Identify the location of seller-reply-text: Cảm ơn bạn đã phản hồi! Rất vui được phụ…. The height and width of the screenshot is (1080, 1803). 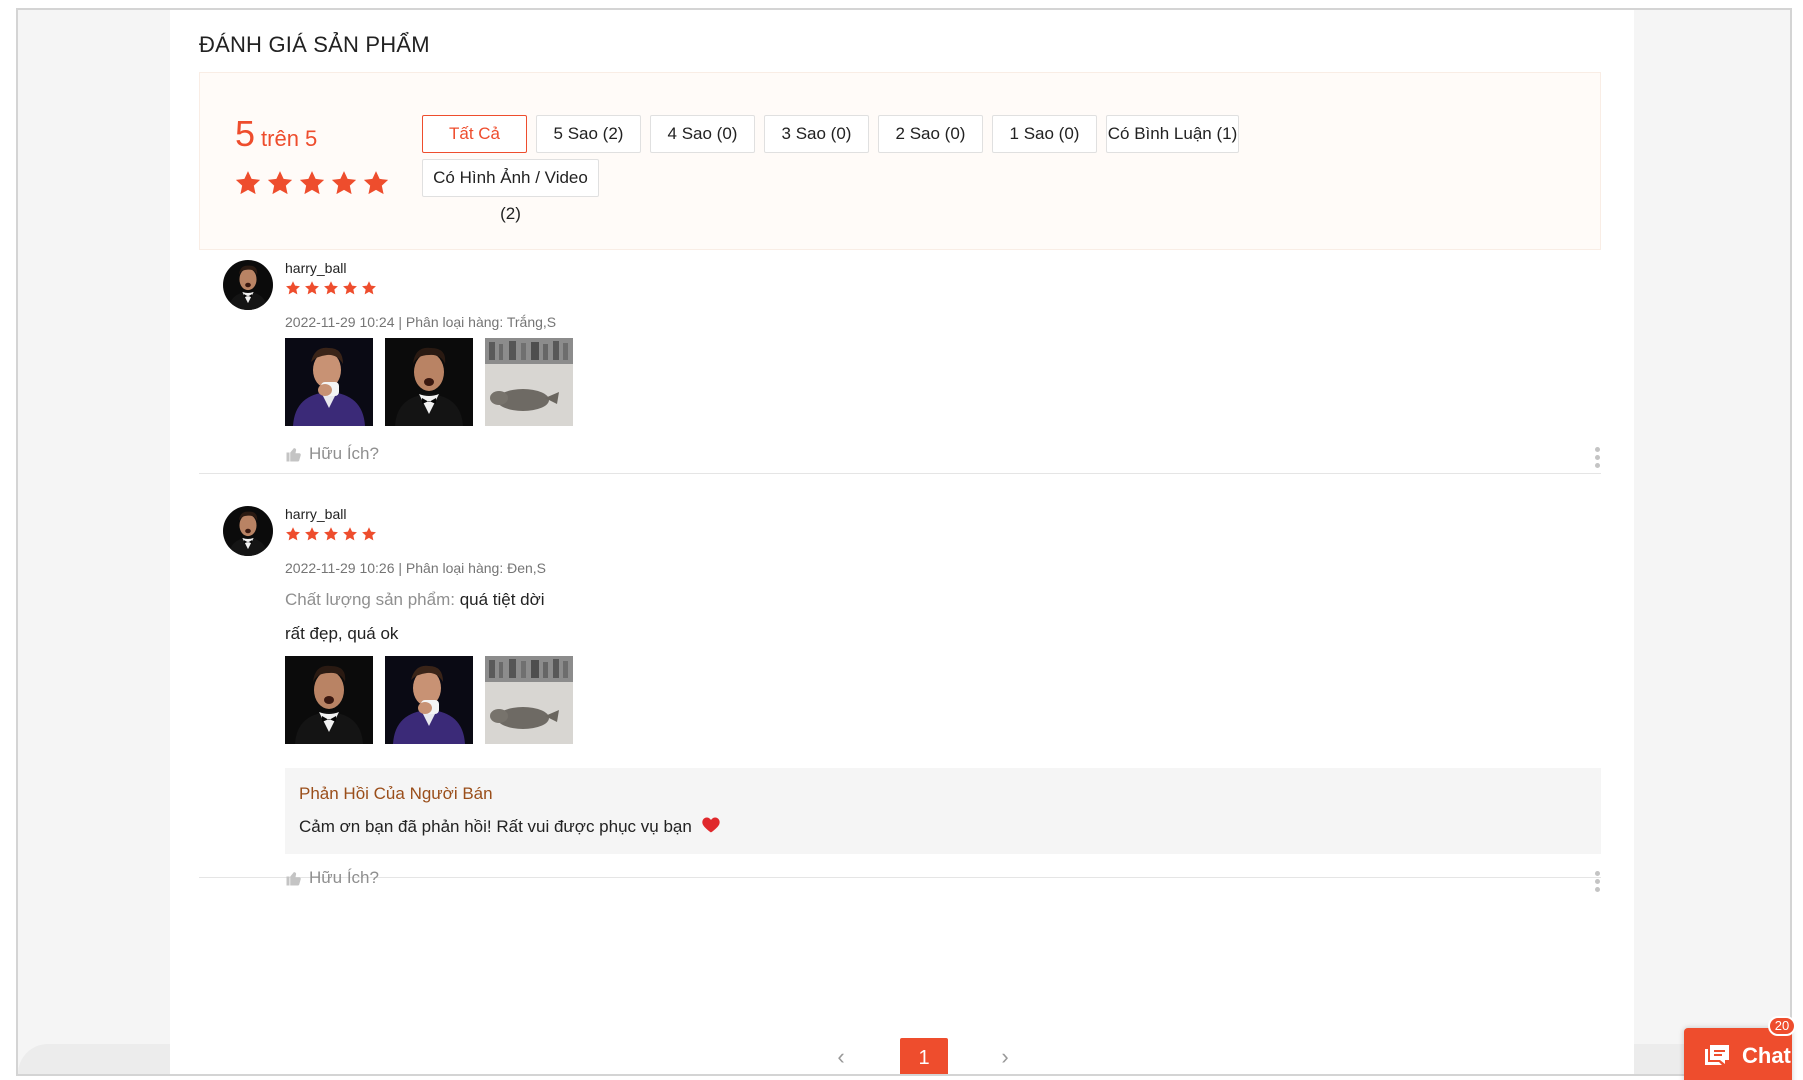
(495, 826).